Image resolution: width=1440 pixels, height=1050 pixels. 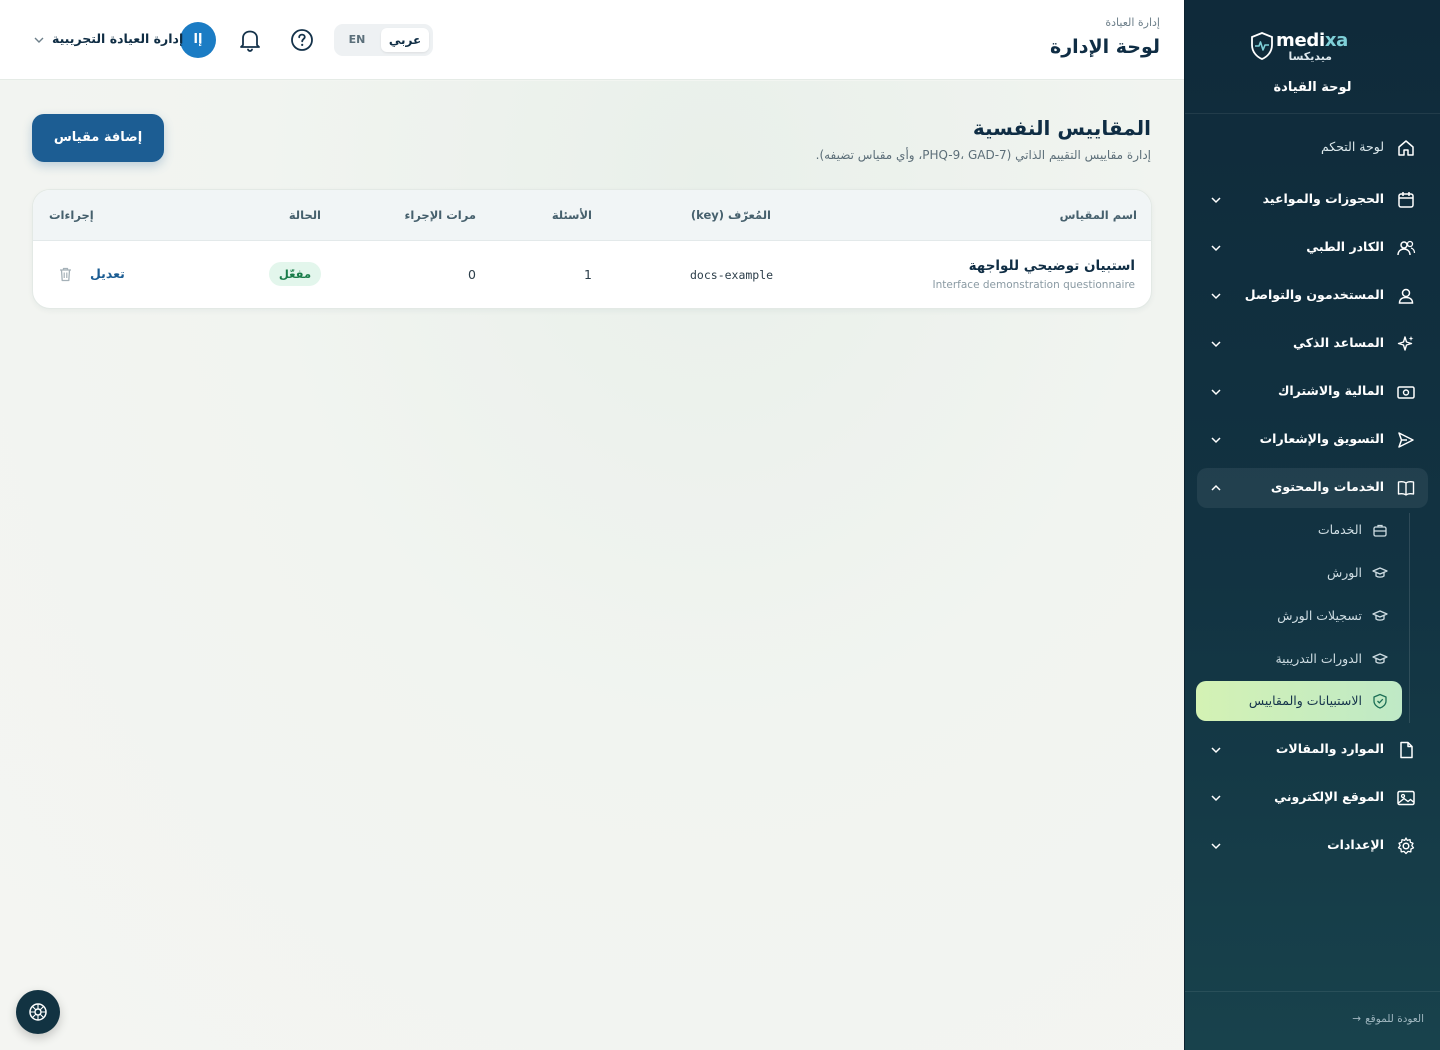 What do you see at coordinates (1339, 529) in the screenshot?
I see `sidebar-subitem-label: الخدمات` at bounding box center [1339, 529].